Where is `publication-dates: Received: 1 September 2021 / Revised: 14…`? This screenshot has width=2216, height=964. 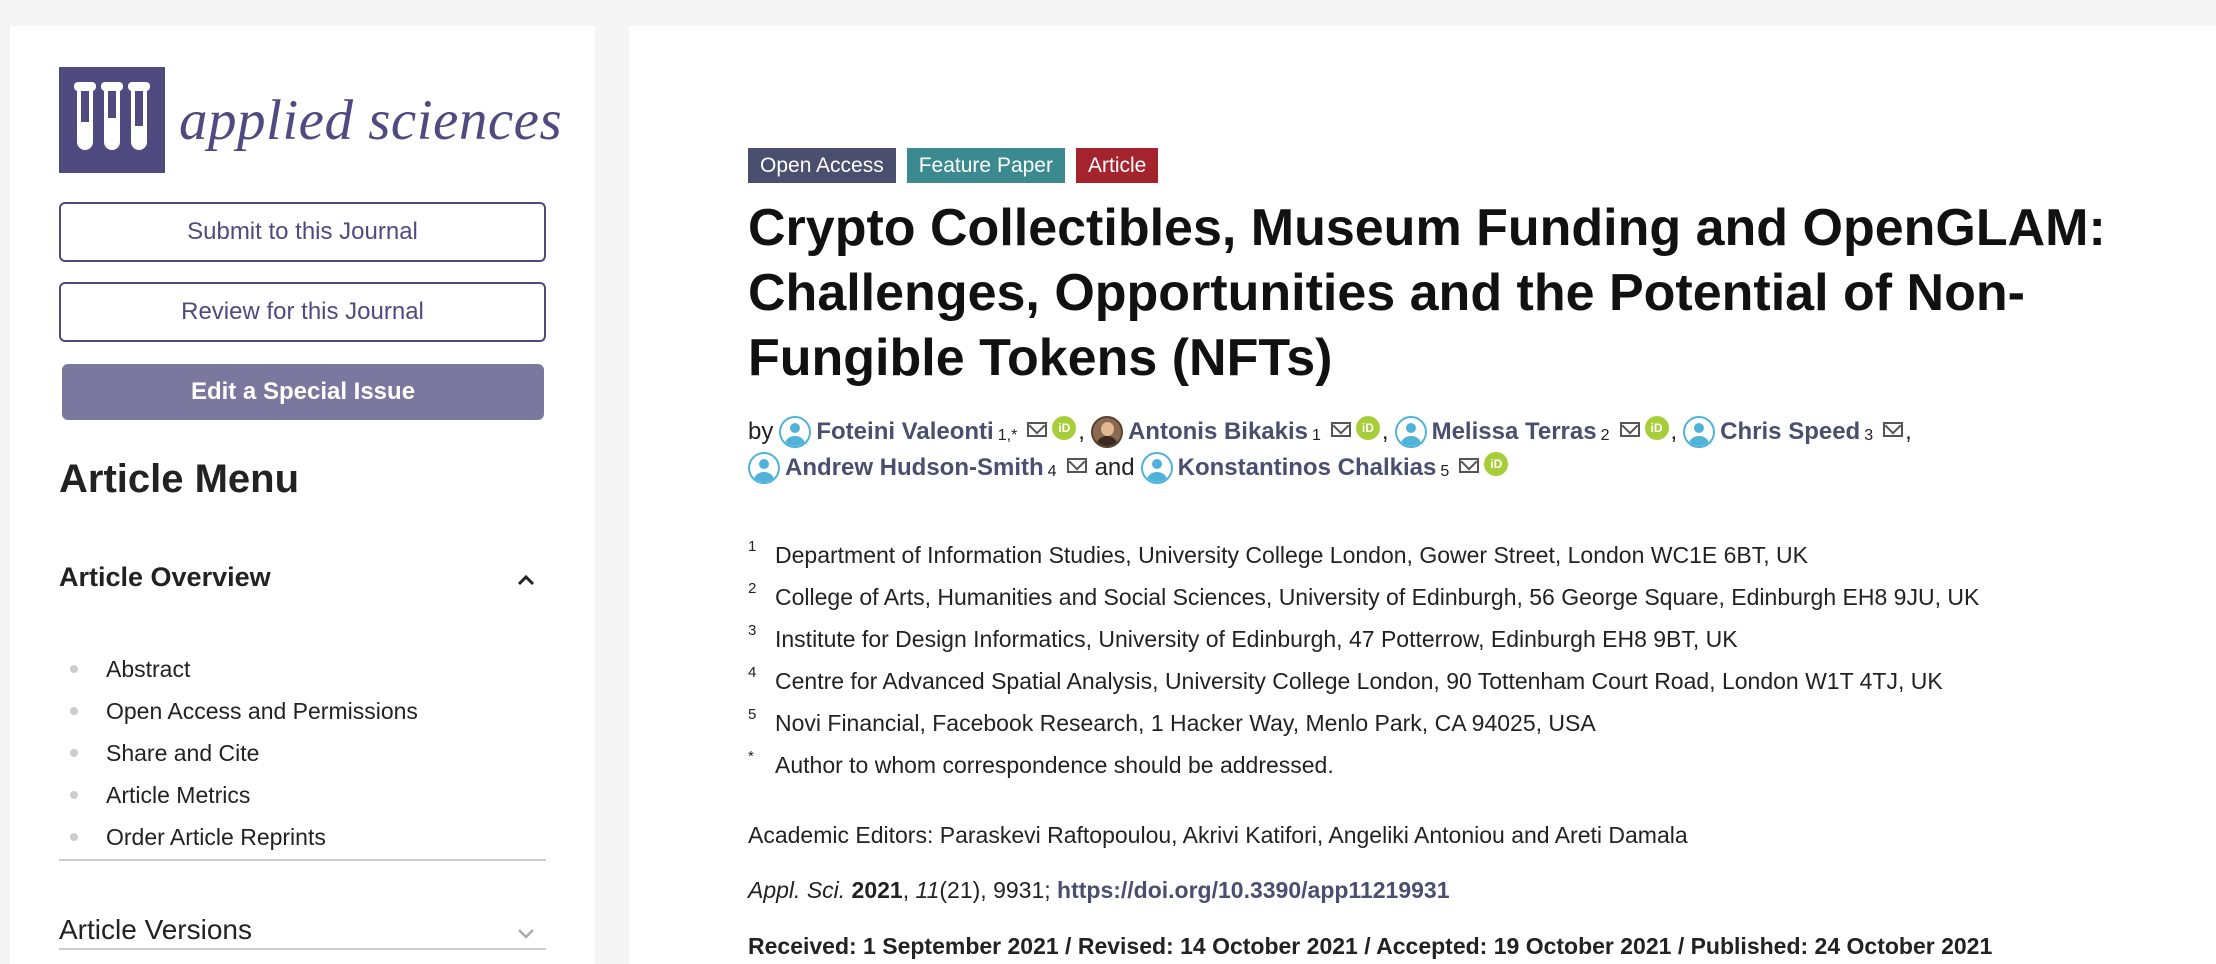 publication-dates: Received: 1 September 2021 / Revised: 14… is located at coordinates (1370, 946).